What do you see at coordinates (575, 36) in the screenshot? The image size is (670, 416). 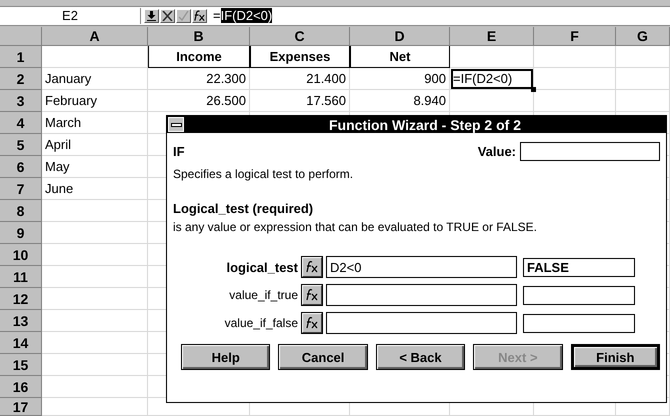 I see `column-header: F` at bounding box center [575, 36].